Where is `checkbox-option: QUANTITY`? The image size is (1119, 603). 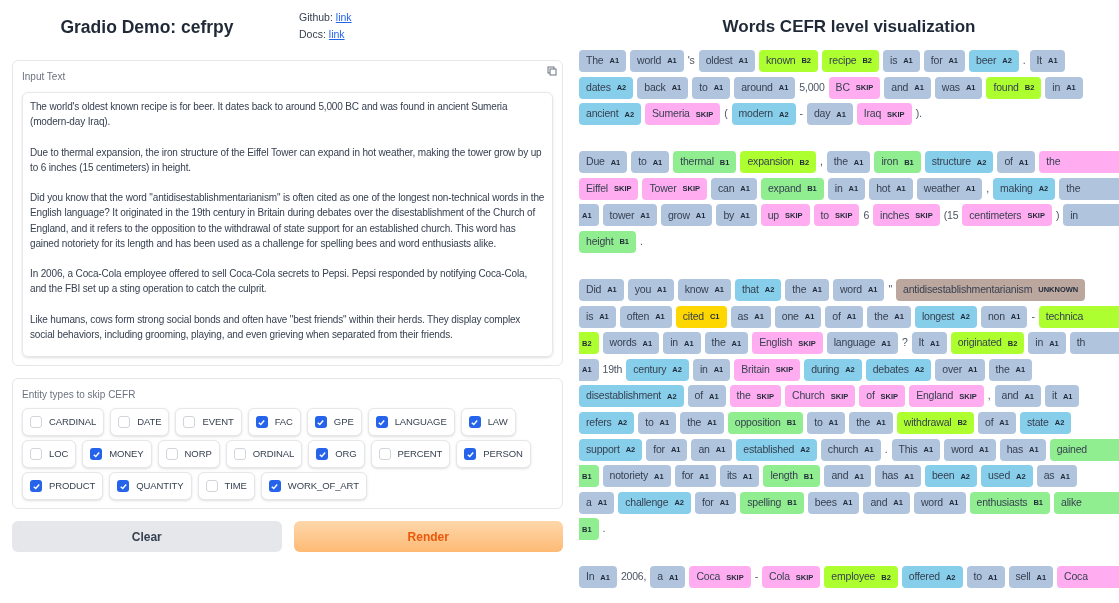
checkbox-option: QUANTITY is located at coordinates (150, 486).